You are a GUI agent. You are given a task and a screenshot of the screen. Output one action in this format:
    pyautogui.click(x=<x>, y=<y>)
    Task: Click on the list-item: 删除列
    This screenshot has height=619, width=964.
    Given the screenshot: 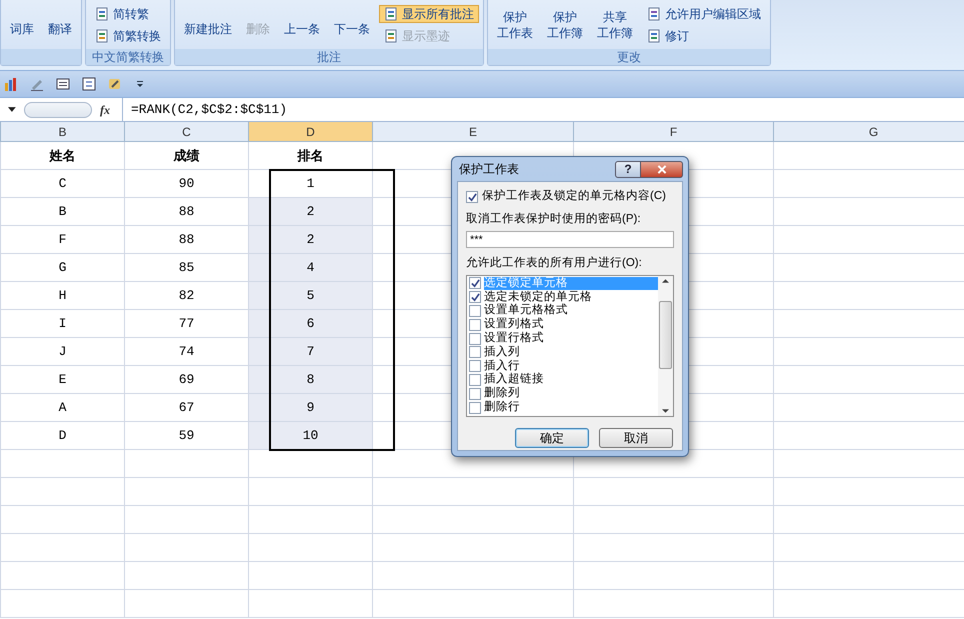 What is the action you would take?
    pyautogui.click(x=571, y=393)
    